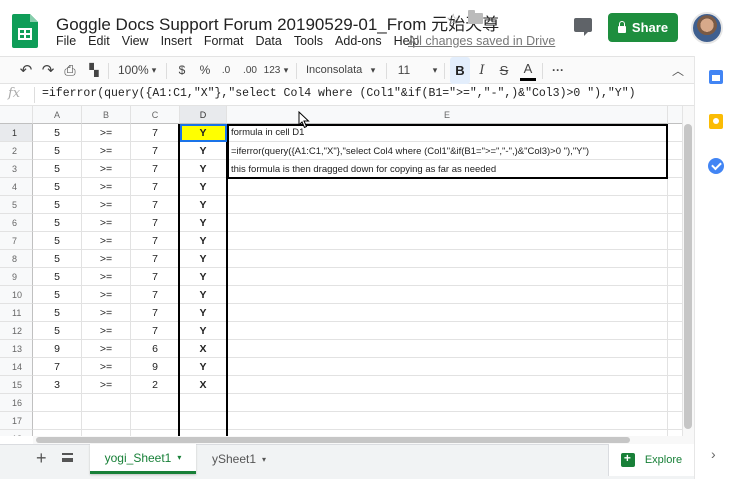 The width and height of the screenshot is (738, 479). What do you see at coordinates (651, 460) in the screenshot?
I see `explore-button: Explore` at bounding box center [651, 460].